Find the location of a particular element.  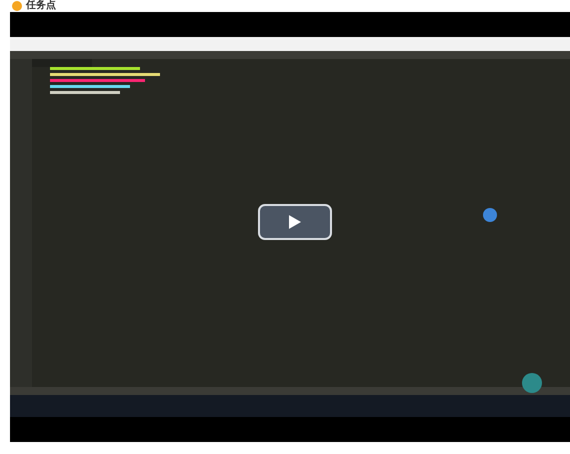

play-button is located at coordinates (295, 222).